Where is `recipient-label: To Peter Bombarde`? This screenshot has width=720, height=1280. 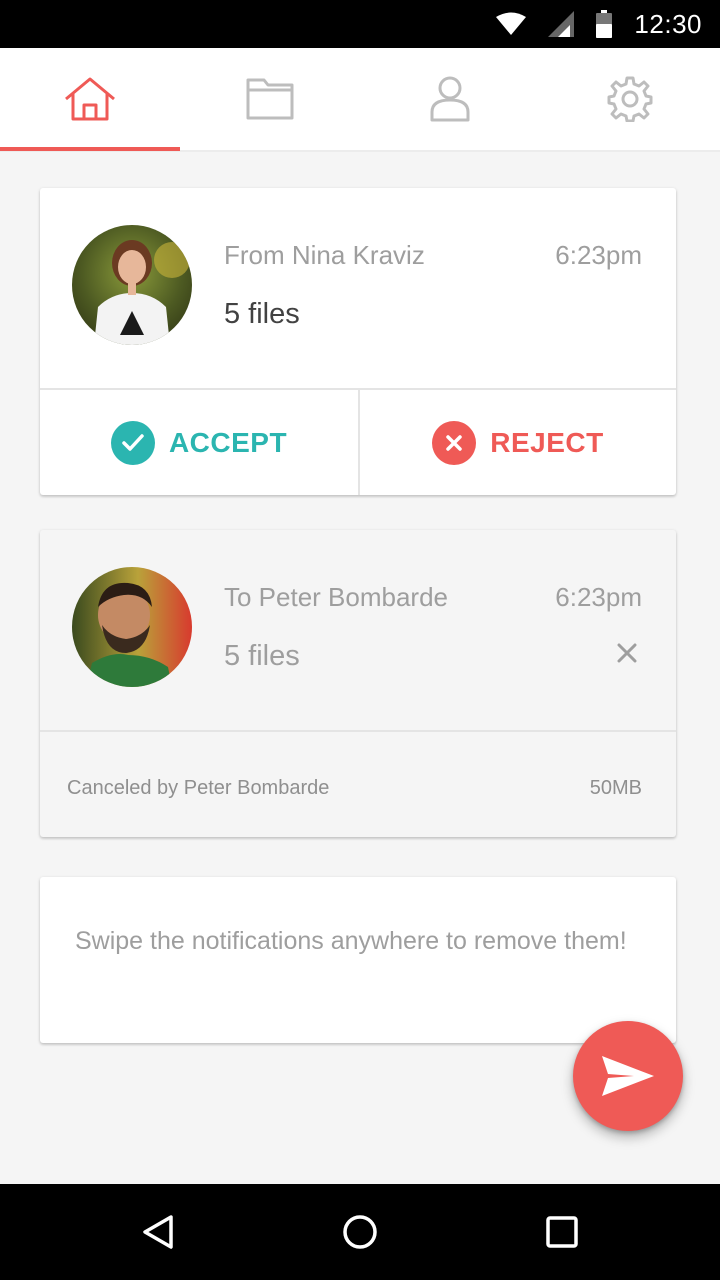
recipient-label: To Peter Bombarde is located at coordinates (336, 597).